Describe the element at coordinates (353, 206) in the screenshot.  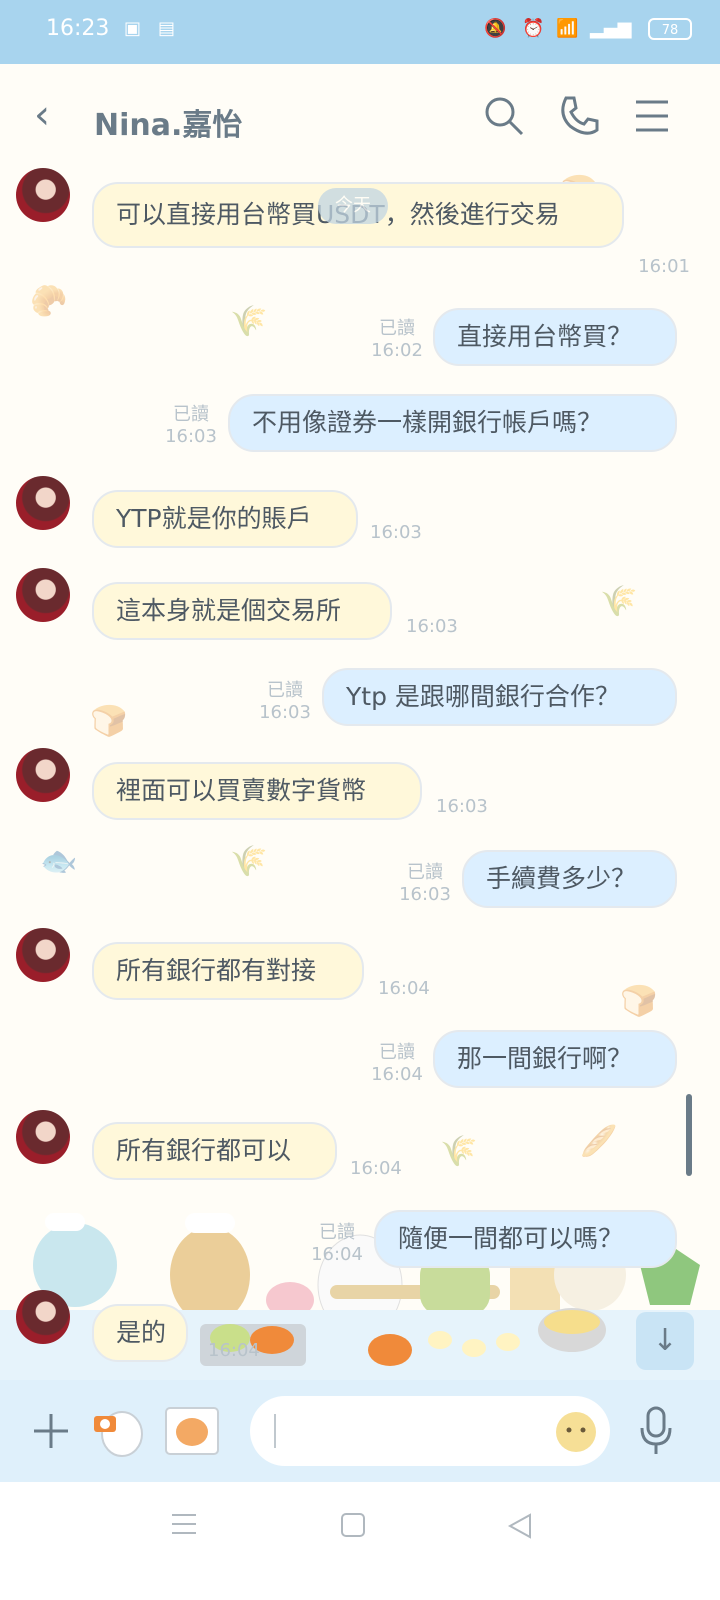
I see `date-divider: 今天` at that location.